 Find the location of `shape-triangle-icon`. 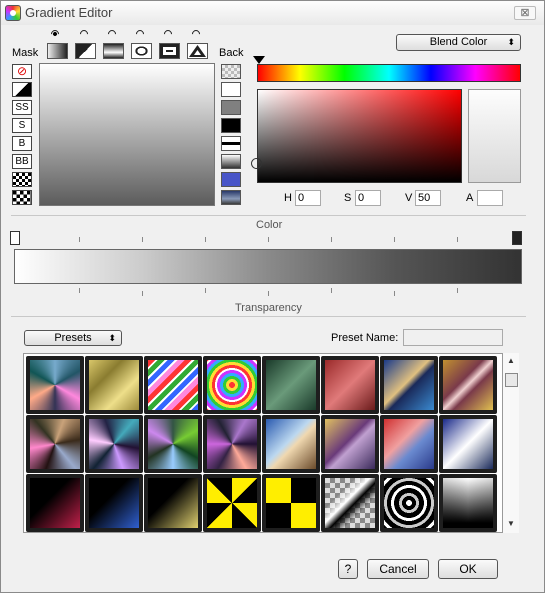

shape-triangle-icon is located at coordinates (197, 51).